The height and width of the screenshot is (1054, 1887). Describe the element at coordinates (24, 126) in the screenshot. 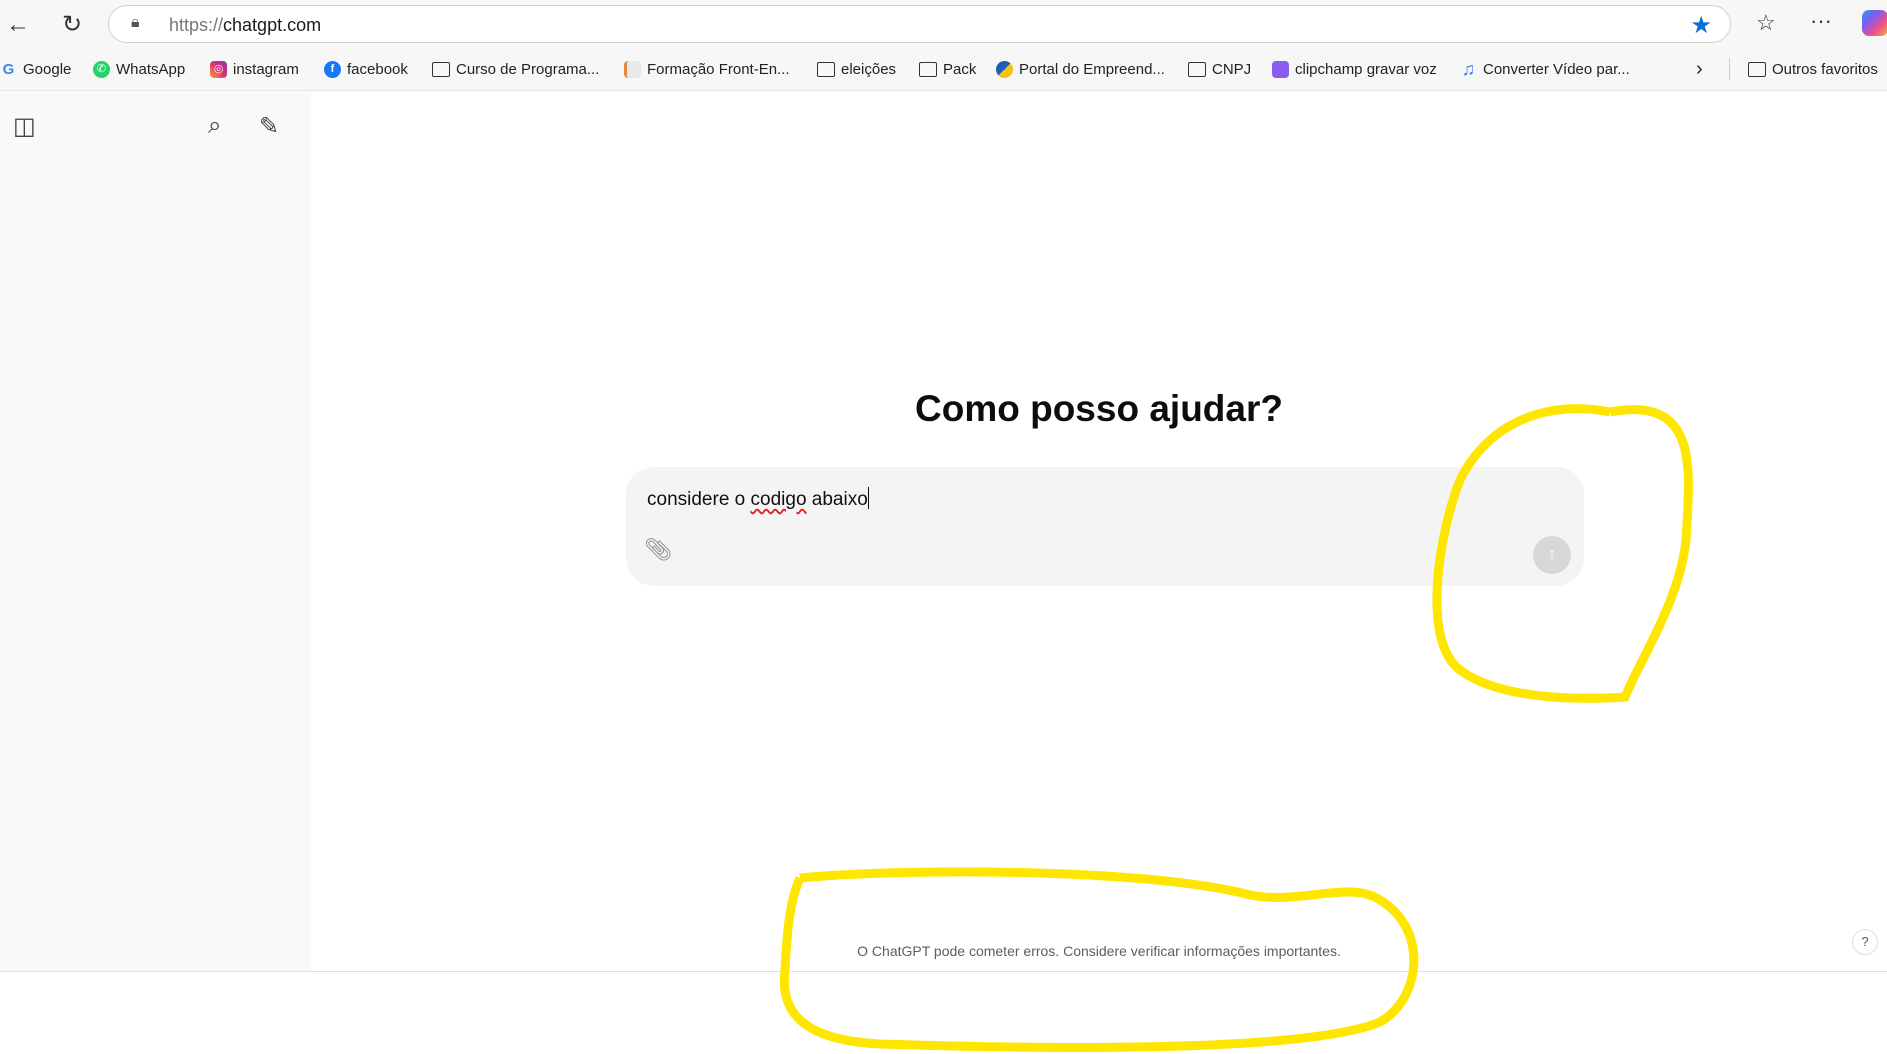

I see `sidebar-toggle-icon: ◫` at that location.